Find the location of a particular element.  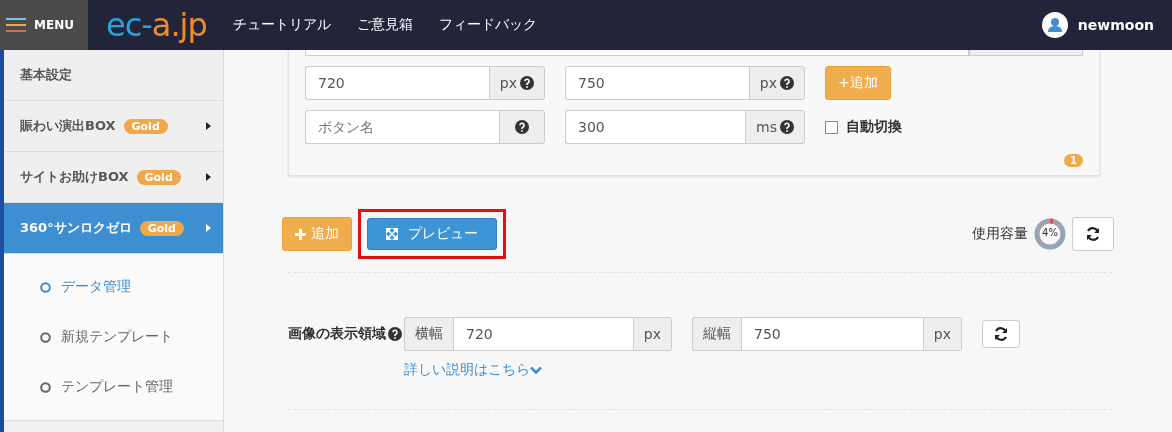

checkbox is located at coordinates (831, 127).